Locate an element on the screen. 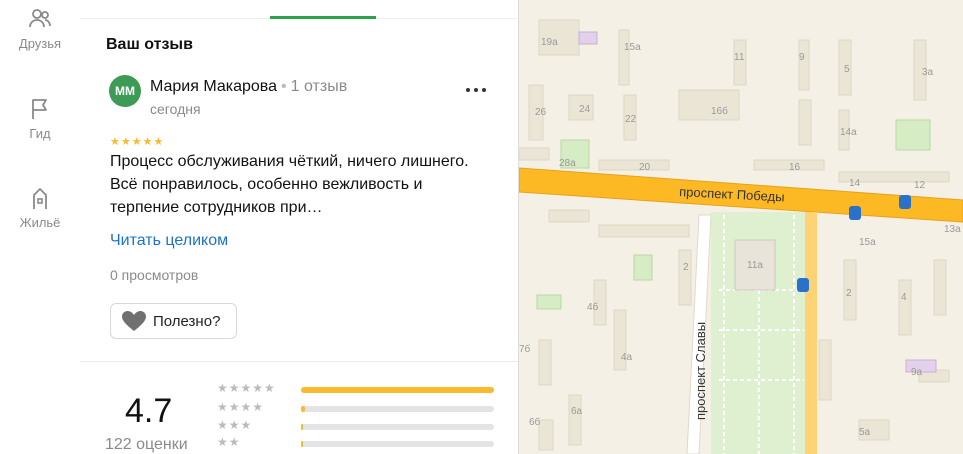 The height and width of the screenshot is (454, 963). left-rail: Друзья Гид Жильё is located at coordinates (40, 227).